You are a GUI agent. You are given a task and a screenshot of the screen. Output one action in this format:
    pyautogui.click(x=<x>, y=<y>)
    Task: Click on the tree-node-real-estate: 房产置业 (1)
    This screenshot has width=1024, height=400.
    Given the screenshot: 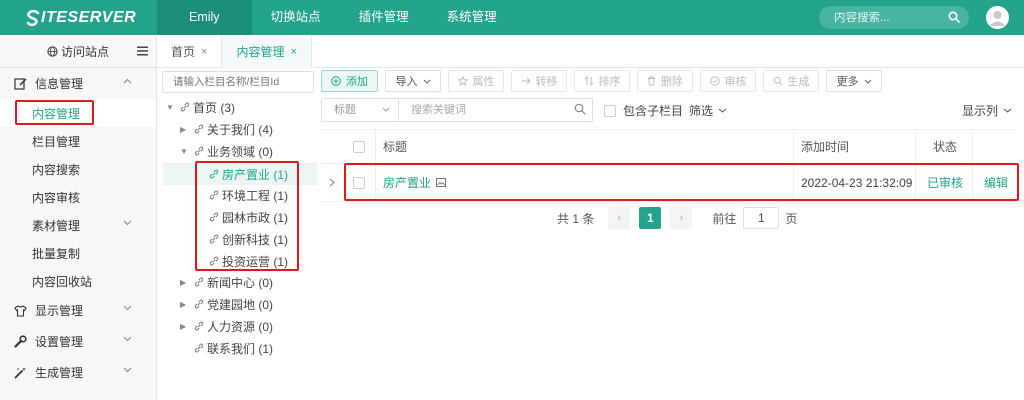 What is the action you would take?
    pyautogui.click(x=240, y=174)
    